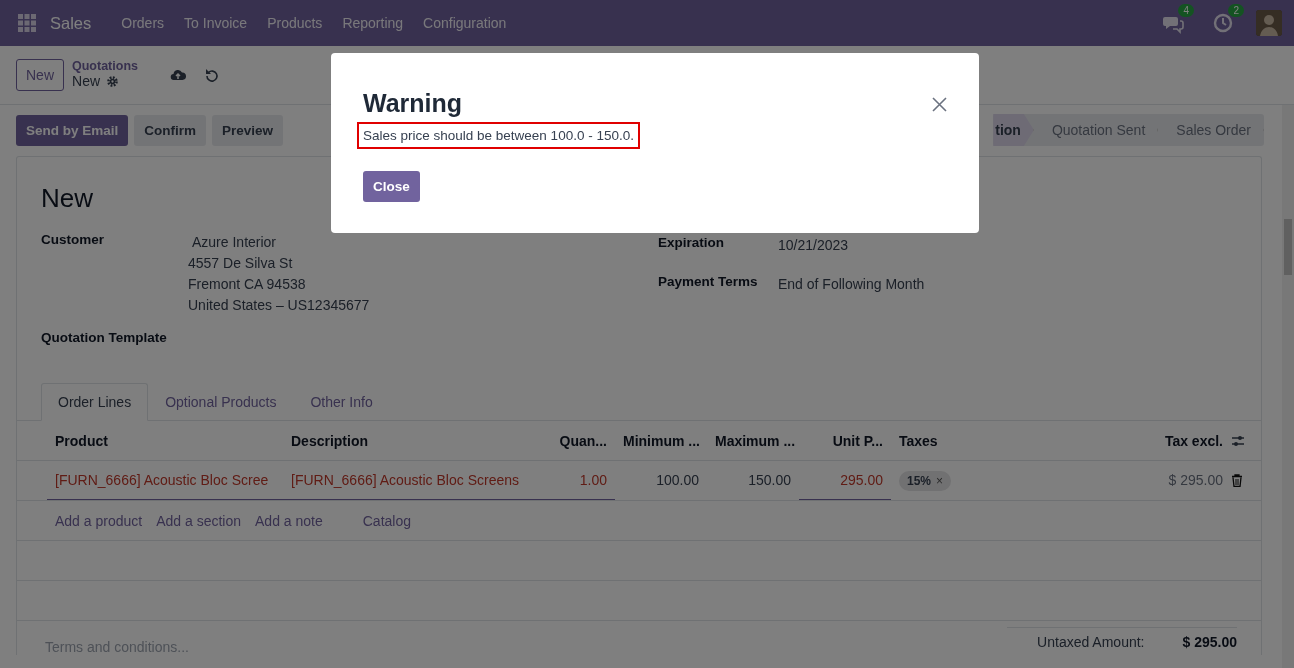  I want to click on tab: Other Info, so click(341, 402).